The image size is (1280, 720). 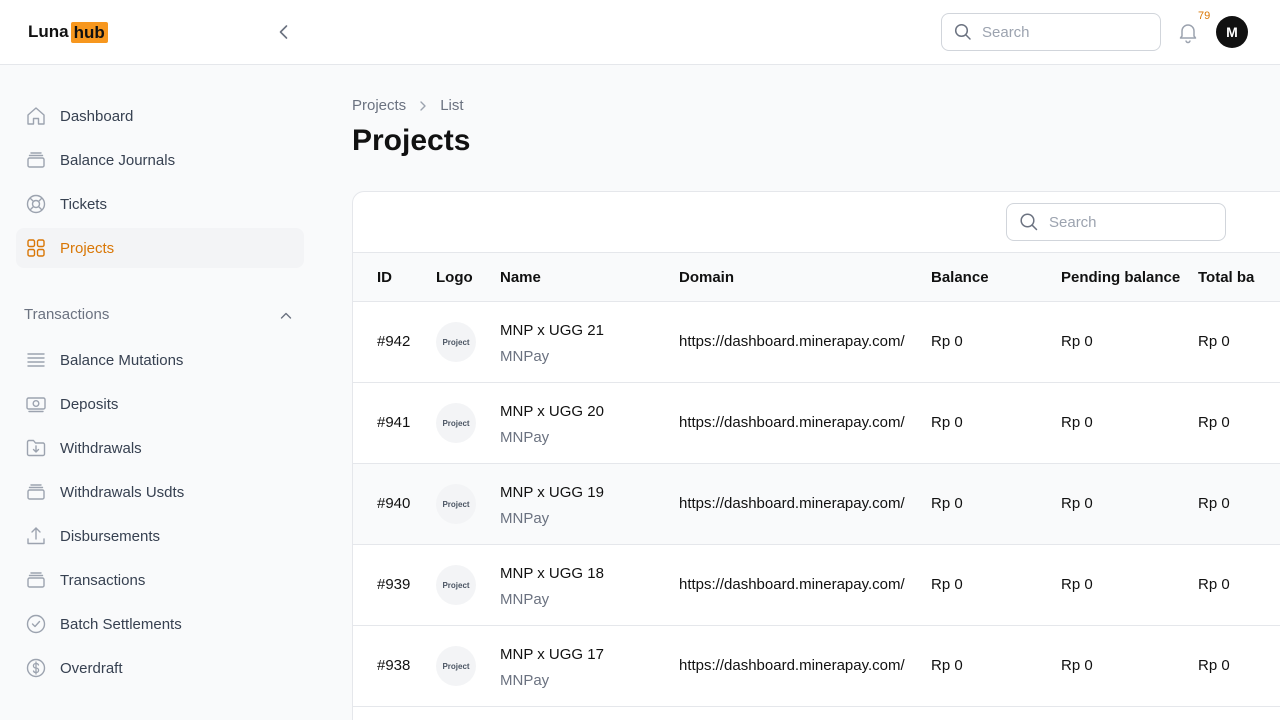 I want to click on notification-count-badge: 79, so click(x=1204, y=16).